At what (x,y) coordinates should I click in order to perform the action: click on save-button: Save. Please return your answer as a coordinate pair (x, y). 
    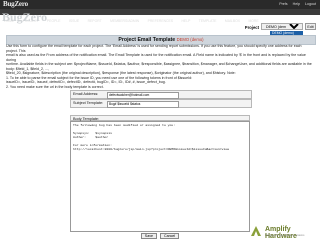
    Looking at the image, I should click on (148, 236).